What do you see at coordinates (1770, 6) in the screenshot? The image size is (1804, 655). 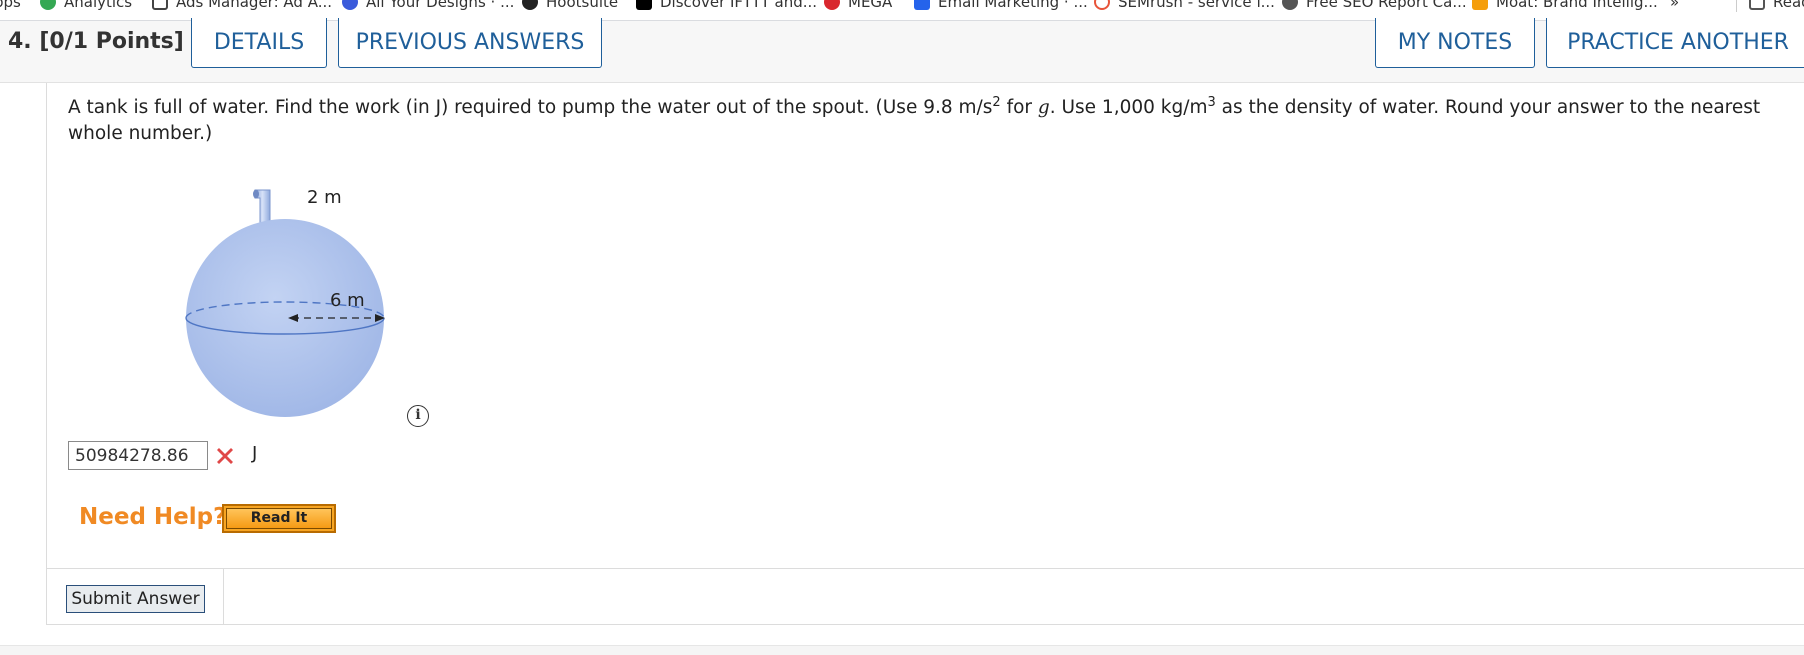 I see `bookmark-reading-list: Read` at bounding box center [1770, 6].